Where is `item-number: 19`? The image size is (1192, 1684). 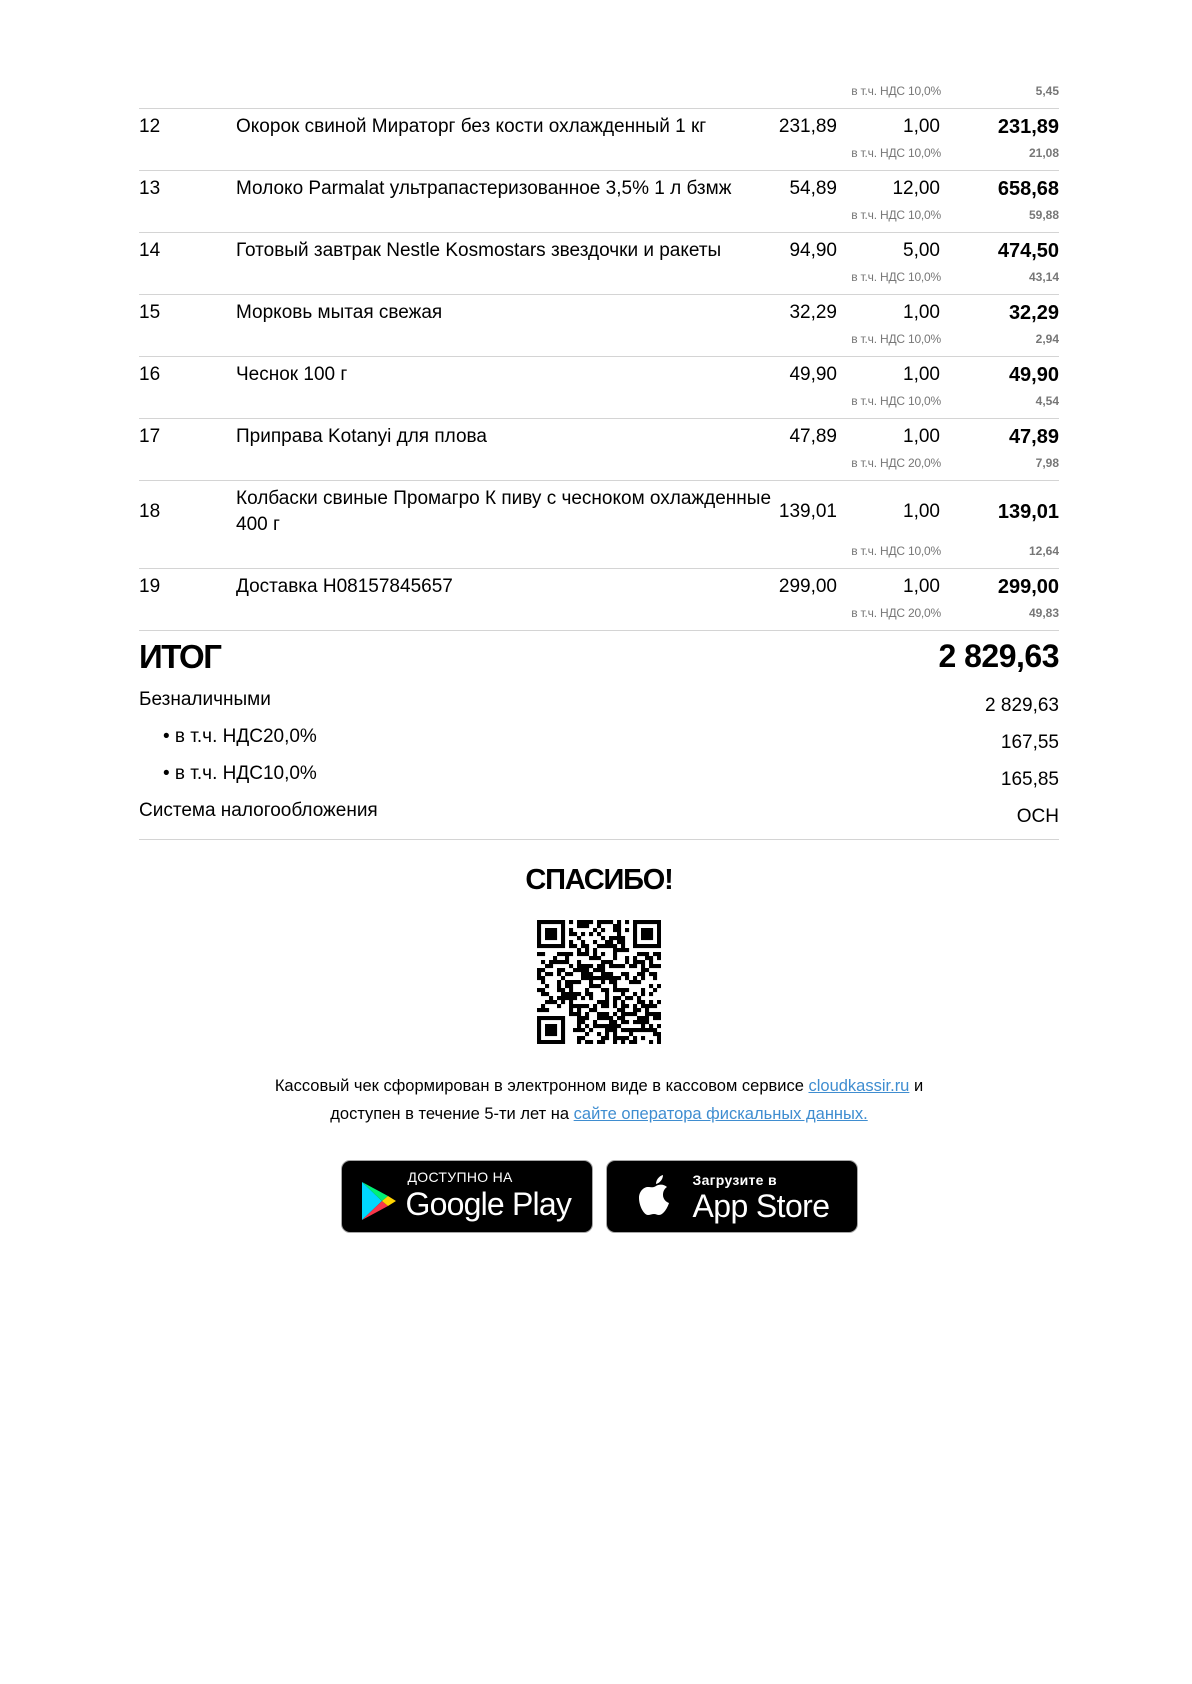 item-number: 19 is located at coordinates (150, 586).